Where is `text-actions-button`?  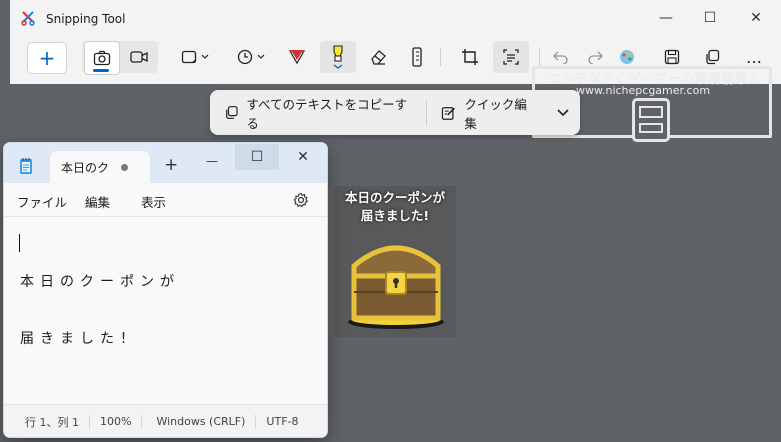 text-actions-button is located at coordinates (511, 57).